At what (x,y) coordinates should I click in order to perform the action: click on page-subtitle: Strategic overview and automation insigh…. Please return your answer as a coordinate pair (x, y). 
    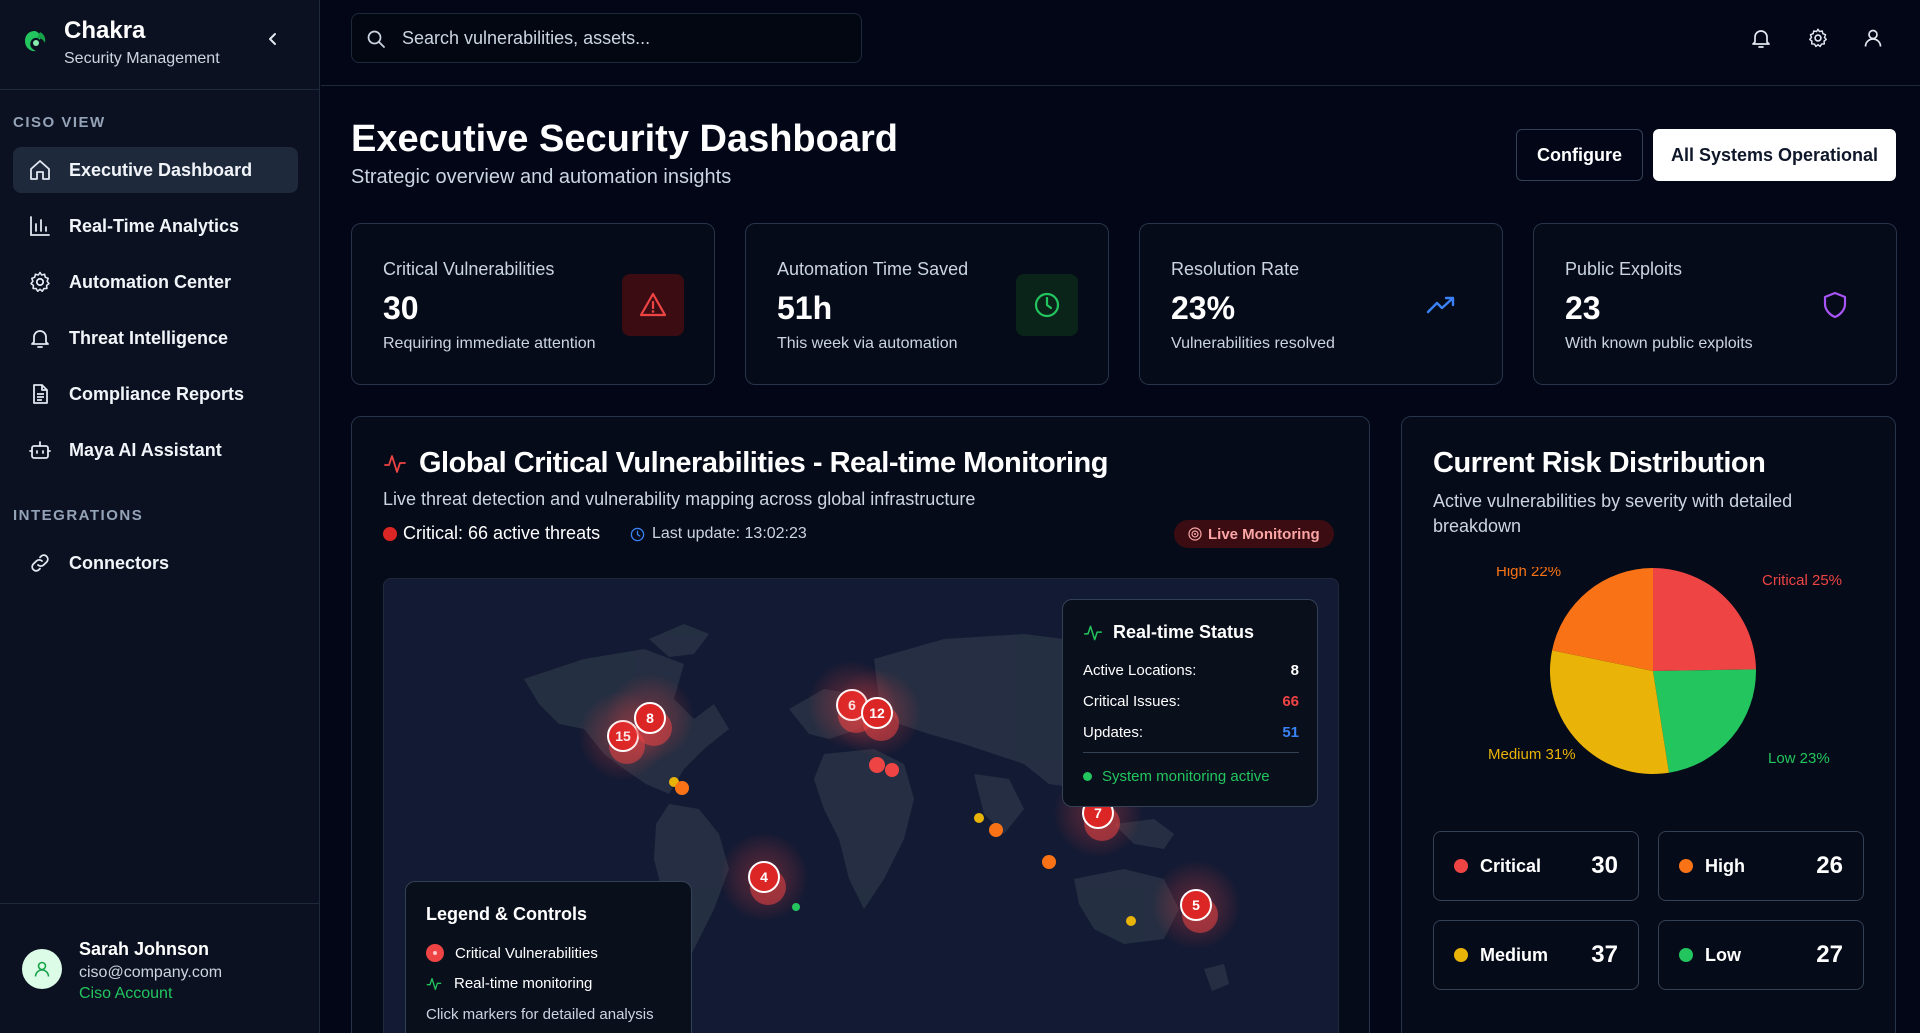
    Looking at the image, I should click on (541, 177).